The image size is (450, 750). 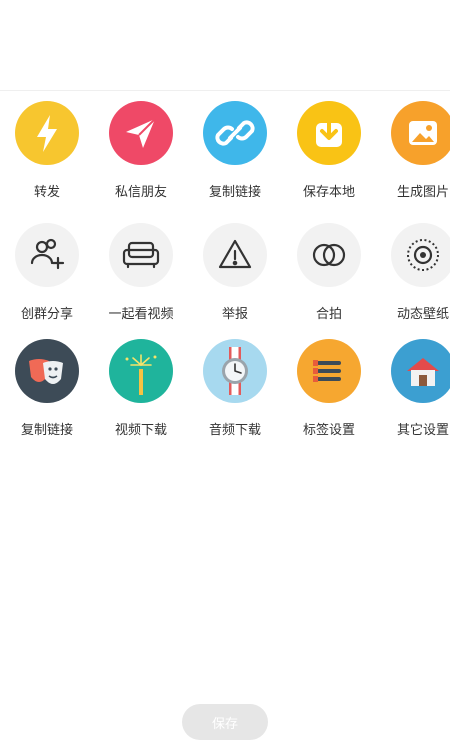 I want to click on action-label: 标签设置, so click(x=328, y=430).